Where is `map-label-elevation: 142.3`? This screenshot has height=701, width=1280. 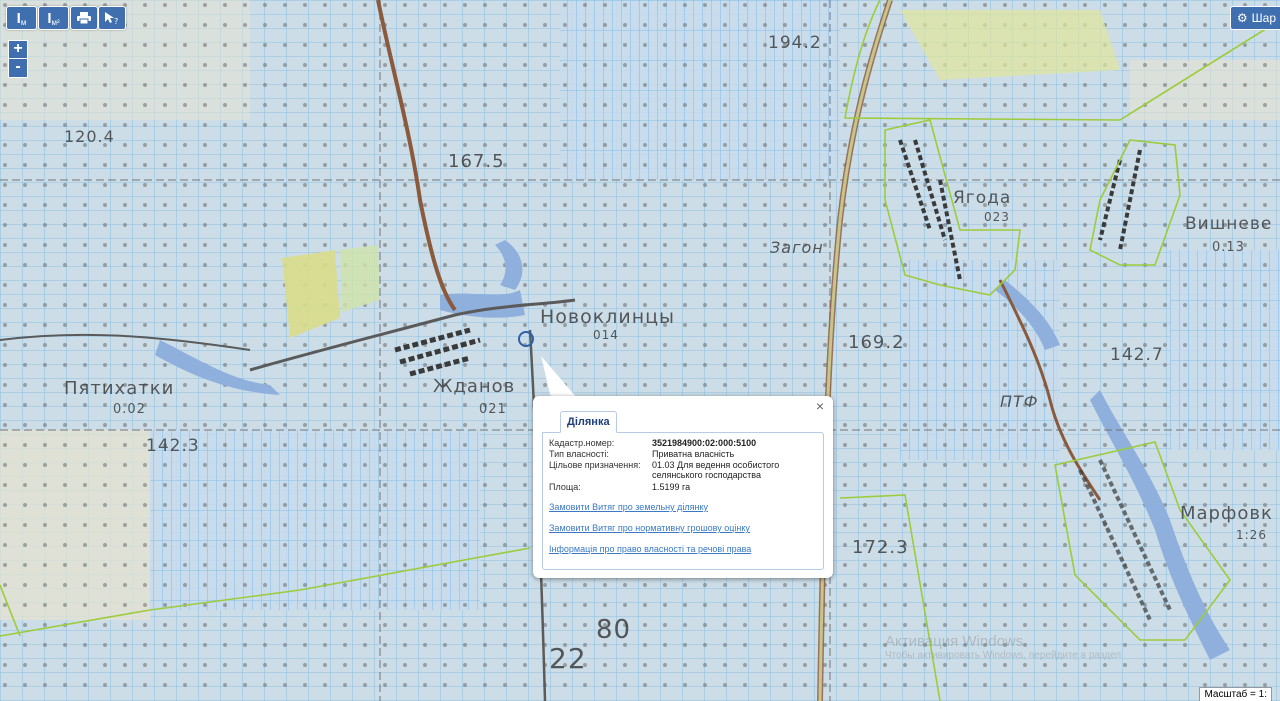
map-label-elevation: 142.3 is located at coordinates (173, 446).